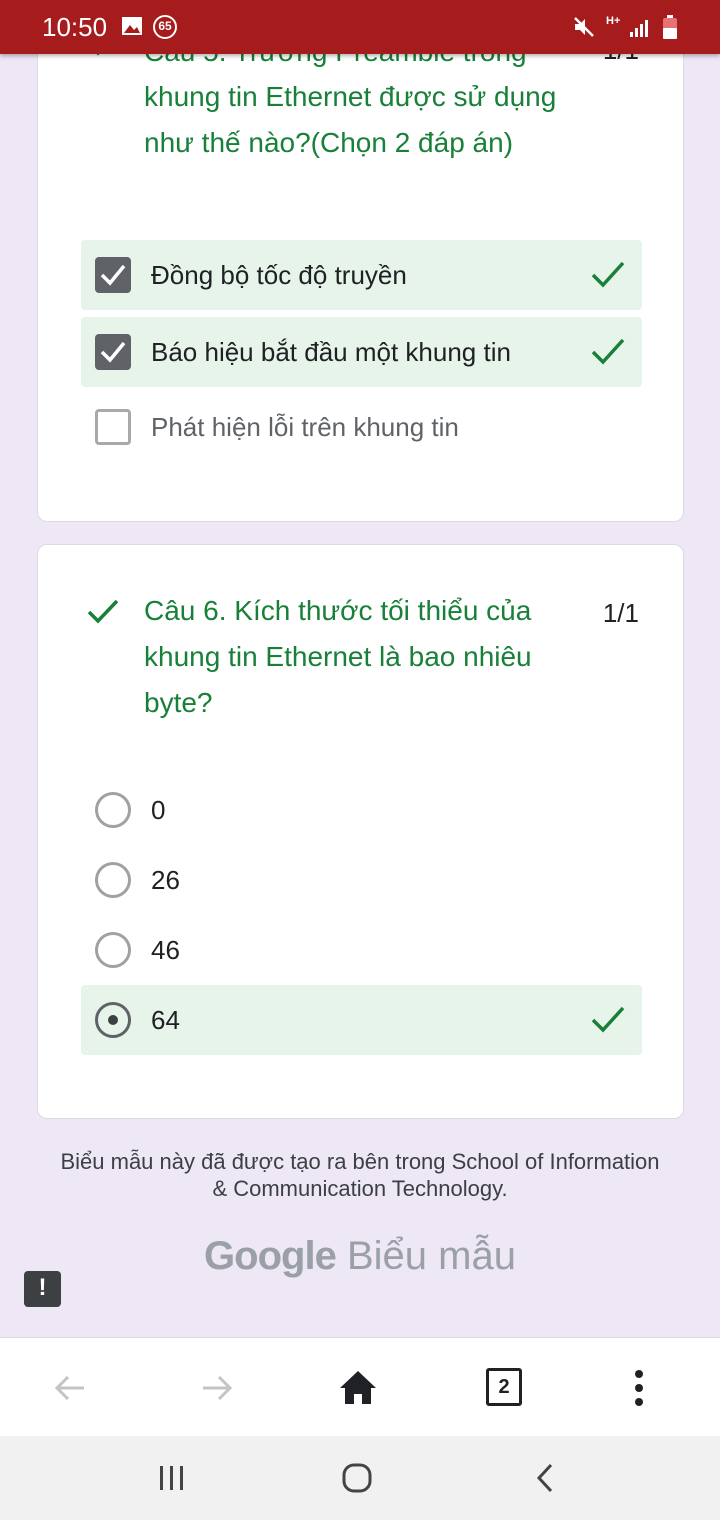  I want to click on more-menu-icon, so click(639, 1388).